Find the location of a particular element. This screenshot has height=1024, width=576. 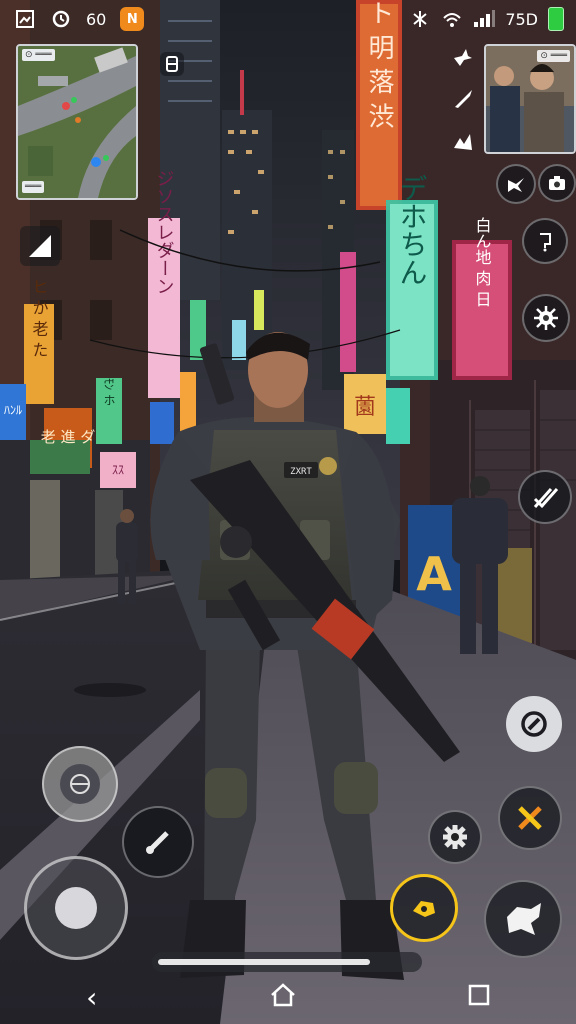

sync-icon is located at coordinates (61, 19).